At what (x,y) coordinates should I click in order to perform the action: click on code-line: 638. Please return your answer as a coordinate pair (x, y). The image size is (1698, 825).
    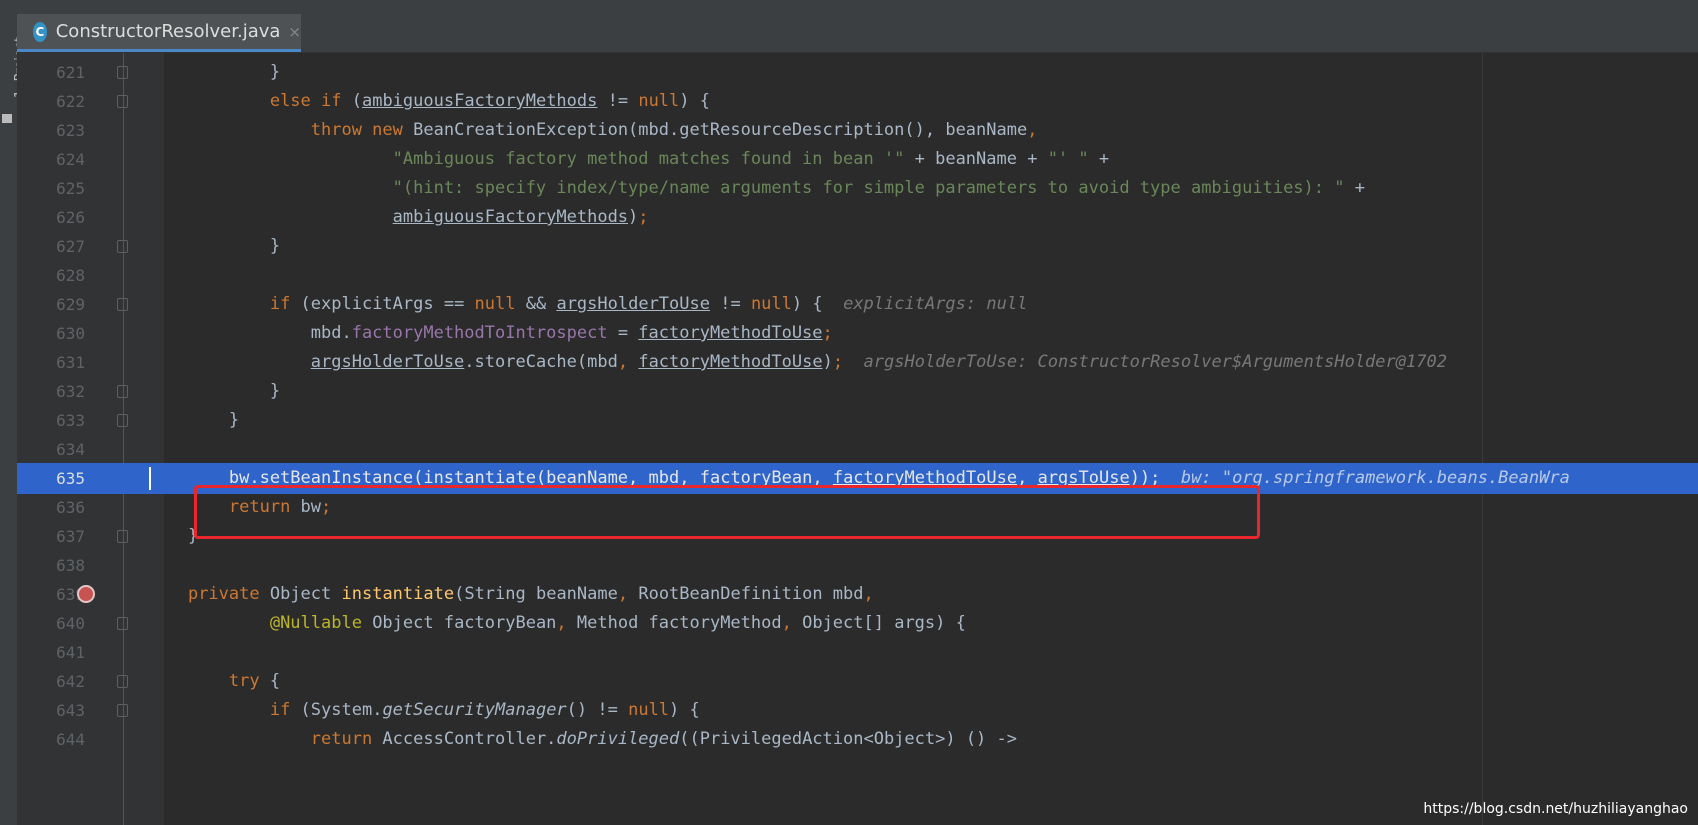
    Looking at the image, I should click on (857, 565).